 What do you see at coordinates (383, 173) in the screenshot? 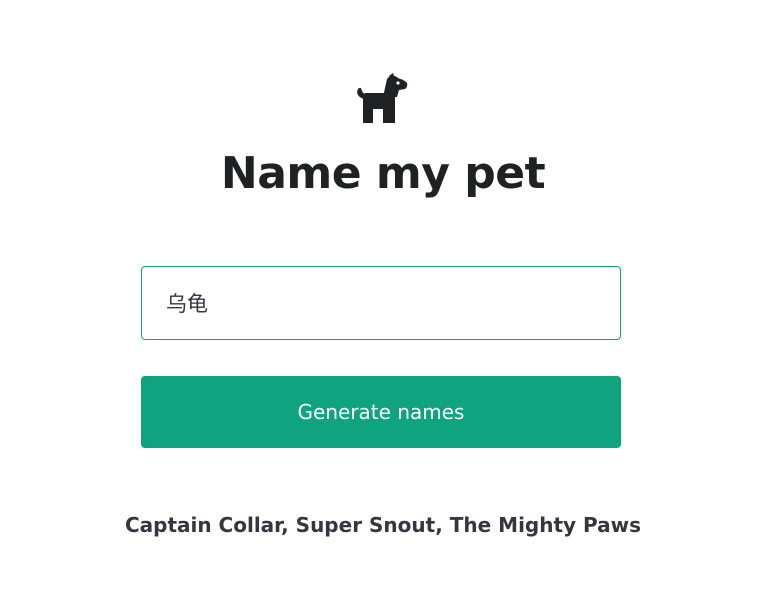
I see `page-title: Name my pet` at bounding box center [383, 173].